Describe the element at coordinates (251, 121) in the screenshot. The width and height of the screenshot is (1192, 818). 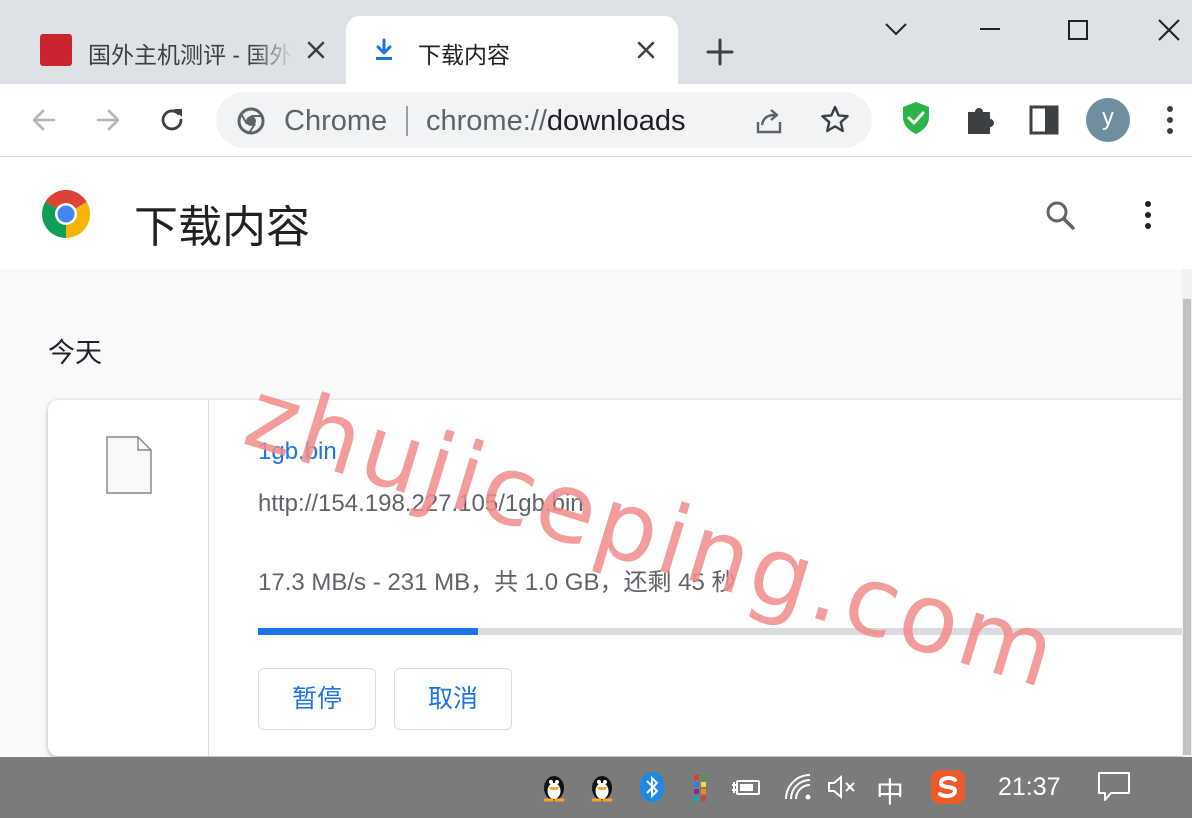
I see `chrome-site-icon` at that location.